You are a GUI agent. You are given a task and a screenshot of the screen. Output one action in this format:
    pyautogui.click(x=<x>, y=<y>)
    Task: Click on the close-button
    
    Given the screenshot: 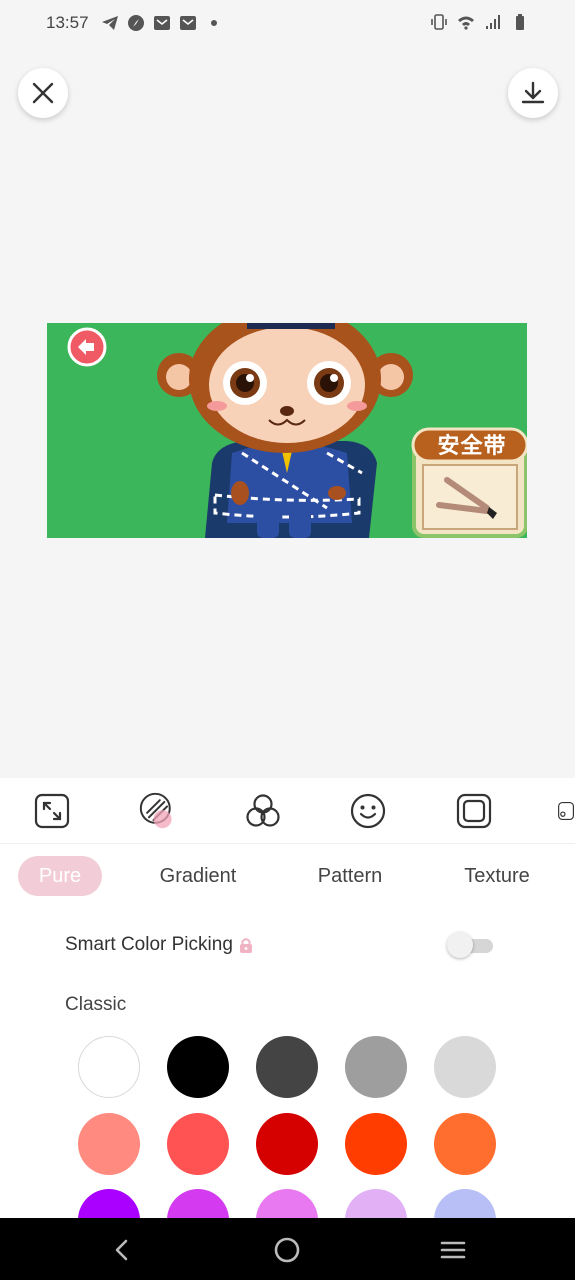 What is the action you would take?
    pyautogui.click(x=43, y=93)
    